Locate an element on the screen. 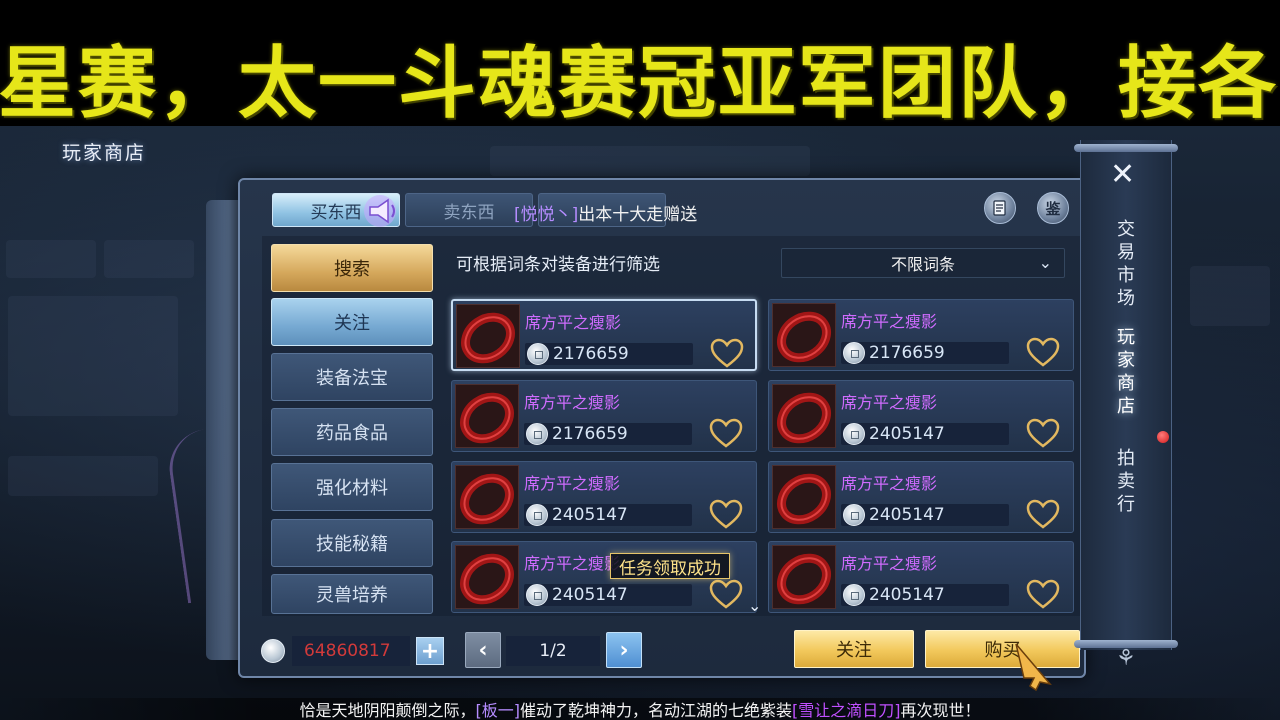 Image resolution: width=1280 pixels, height=720 pixels. close-icon: ✕ is located at coordinates (1122, 175).